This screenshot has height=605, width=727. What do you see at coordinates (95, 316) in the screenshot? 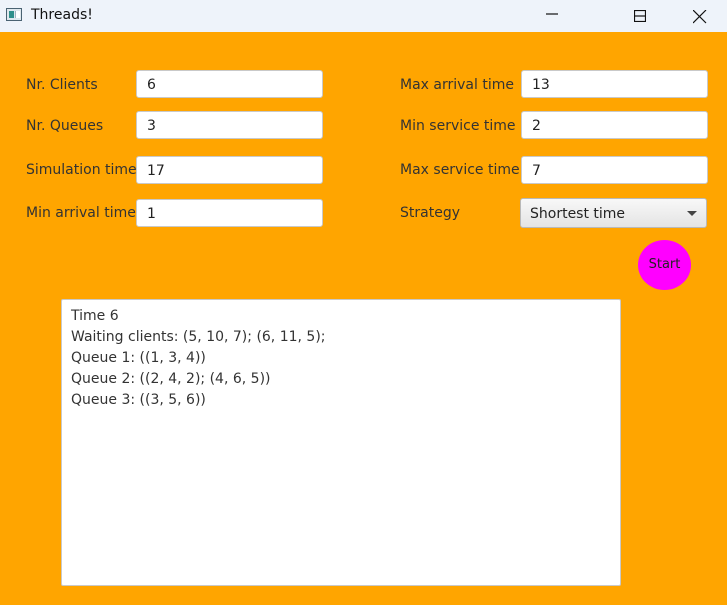
I see `log-line: Time 6` at bounding box center [95, 316].